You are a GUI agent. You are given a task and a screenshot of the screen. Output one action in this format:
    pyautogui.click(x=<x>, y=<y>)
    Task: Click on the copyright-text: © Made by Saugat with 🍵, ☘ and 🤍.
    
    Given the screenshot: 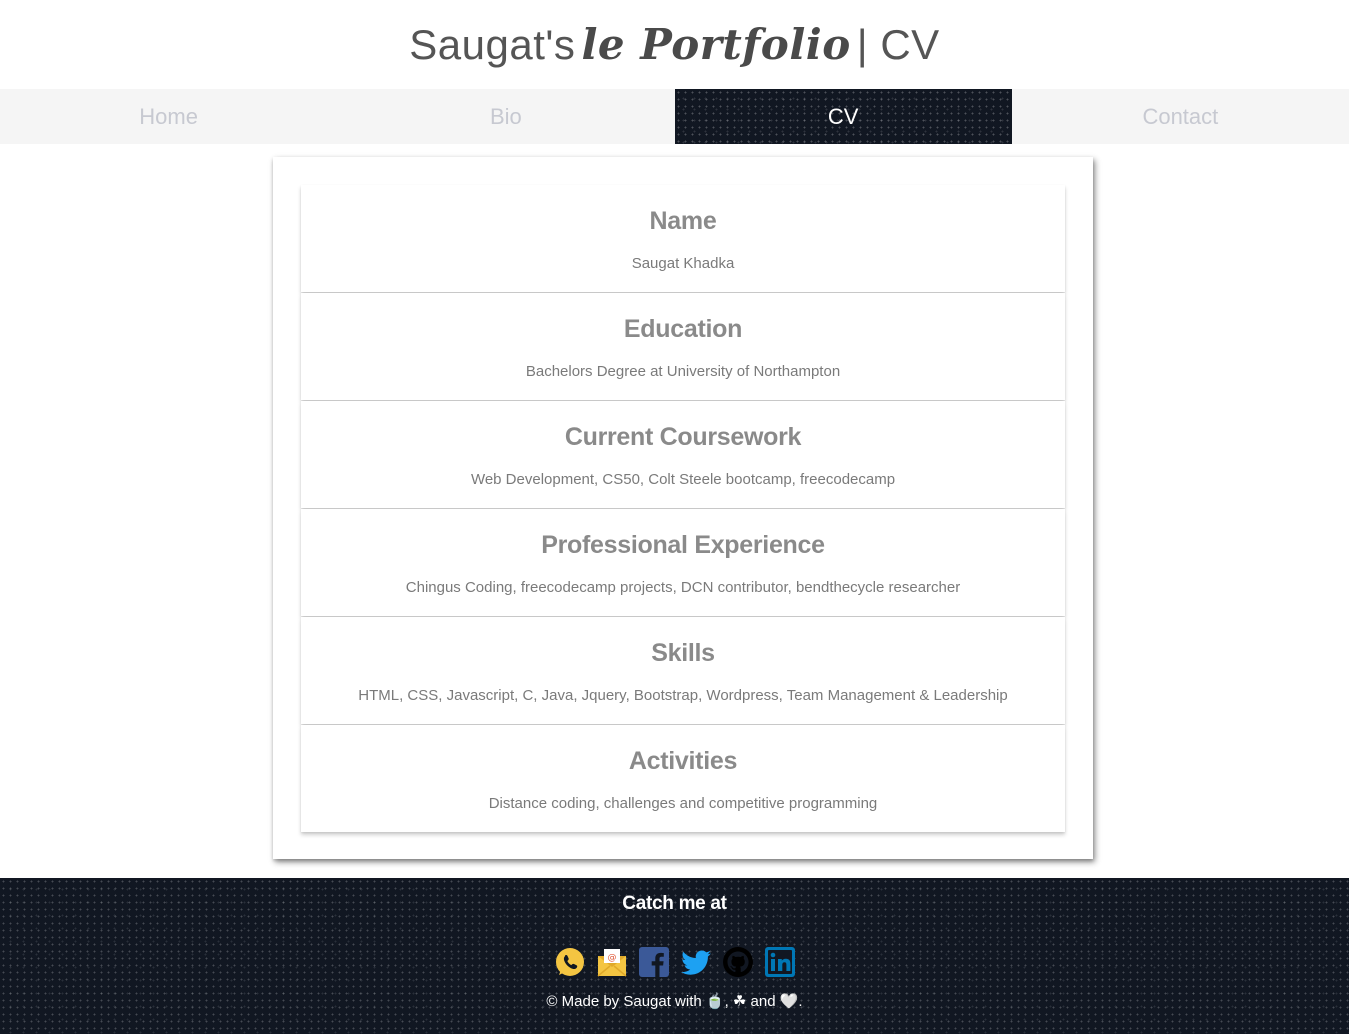 What is the action you would take?
    pyautogui.click(x=674, y=1001)
    